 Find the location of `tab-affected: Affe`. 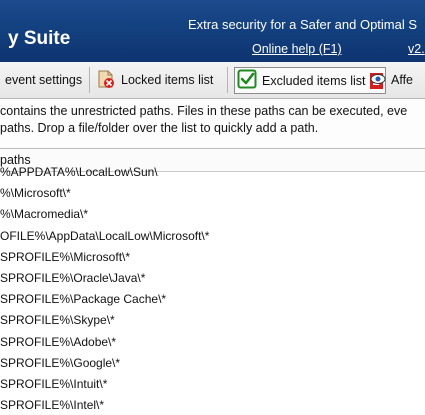

tab-affected: Affe is located at coordinates (391, 80).